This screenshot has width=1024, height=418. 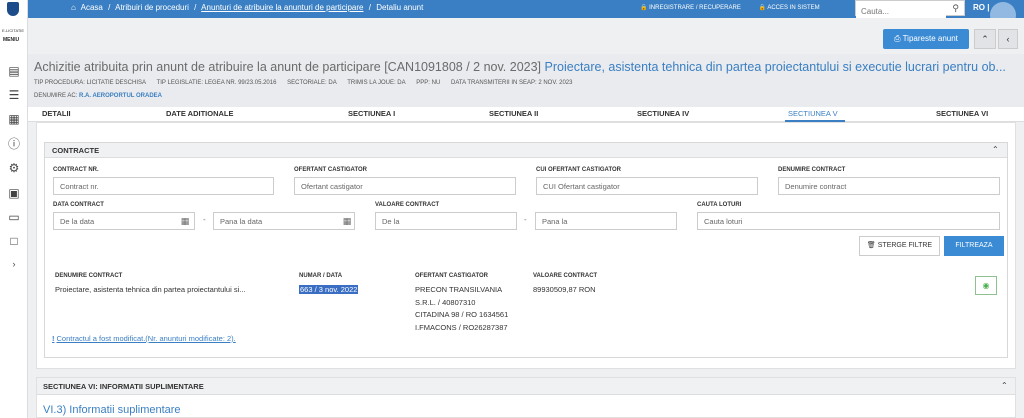 I want to click on back-button: ‹, so click(x=1008, y=39).